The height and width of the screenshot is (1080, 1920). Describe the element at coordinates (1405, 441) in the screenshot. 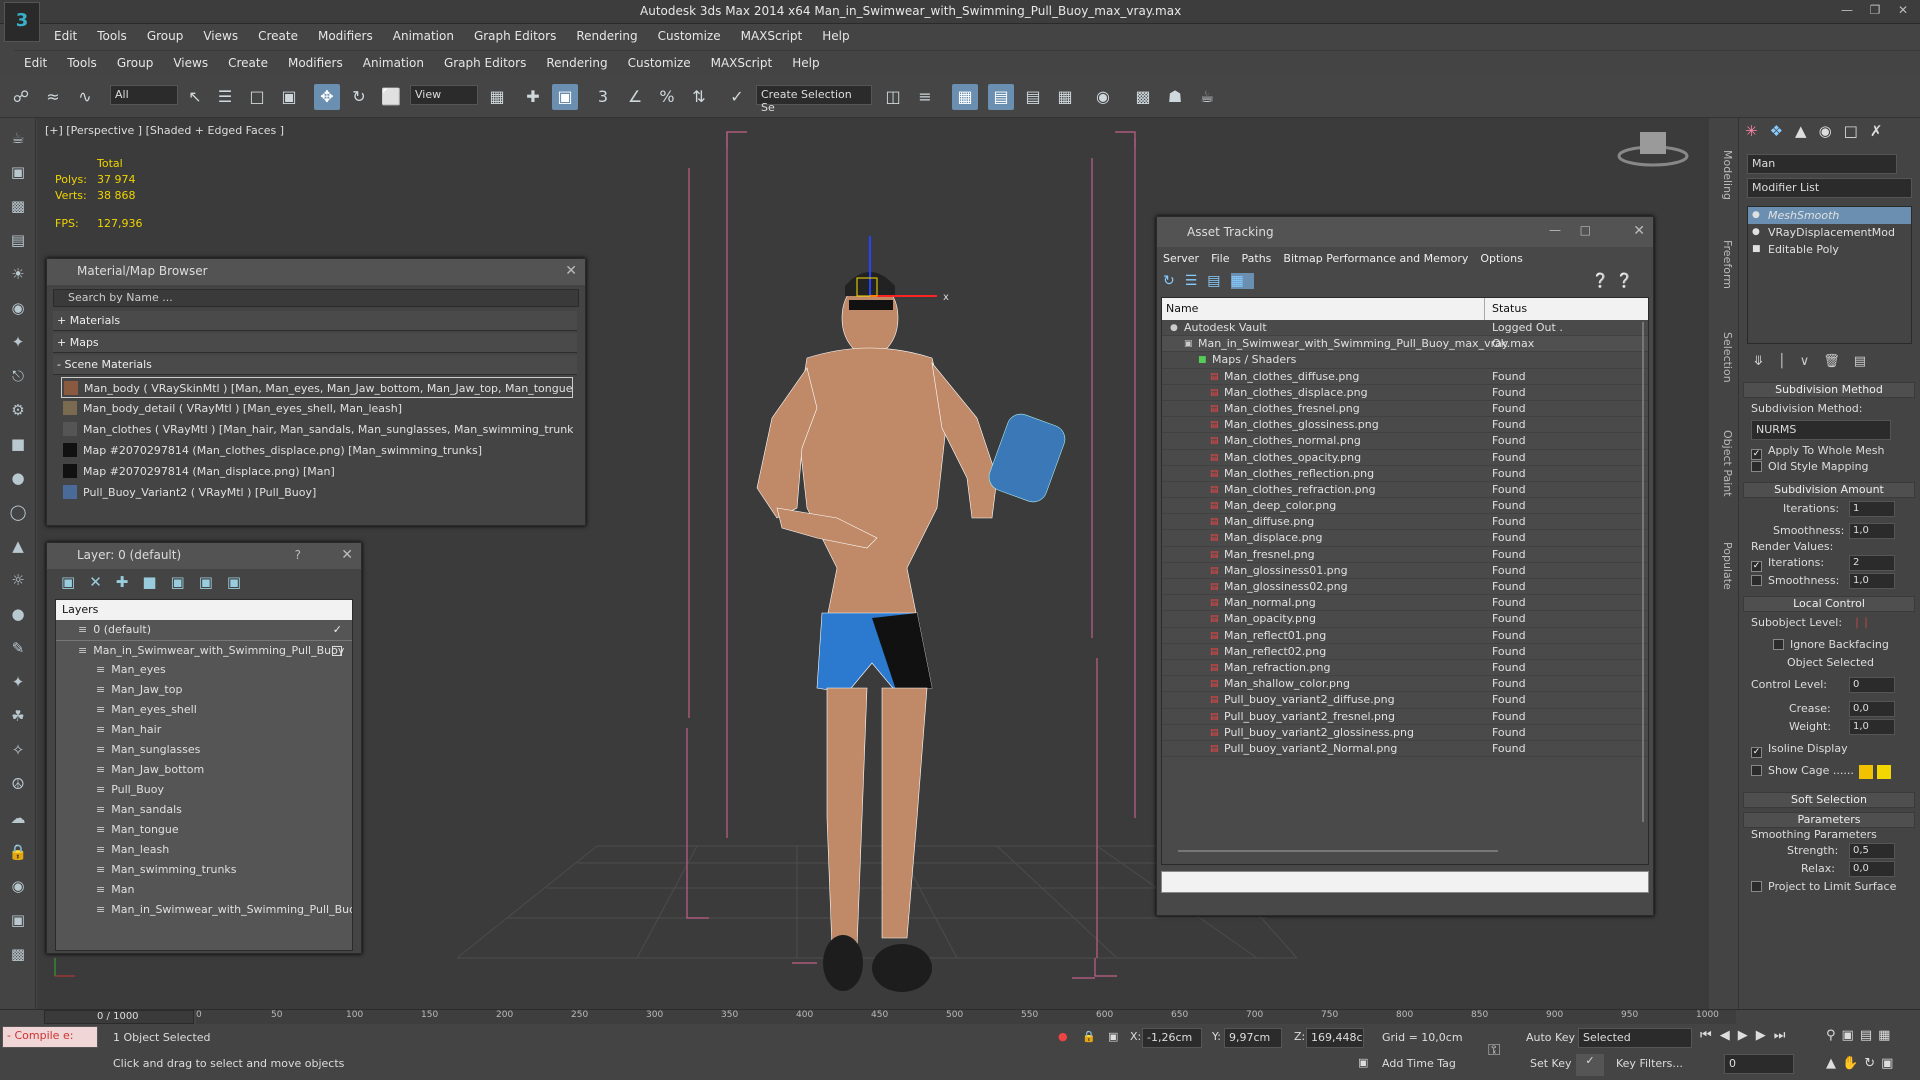

I see `asset-row: ▤ Man_clothes_normal.png Found` at that location.